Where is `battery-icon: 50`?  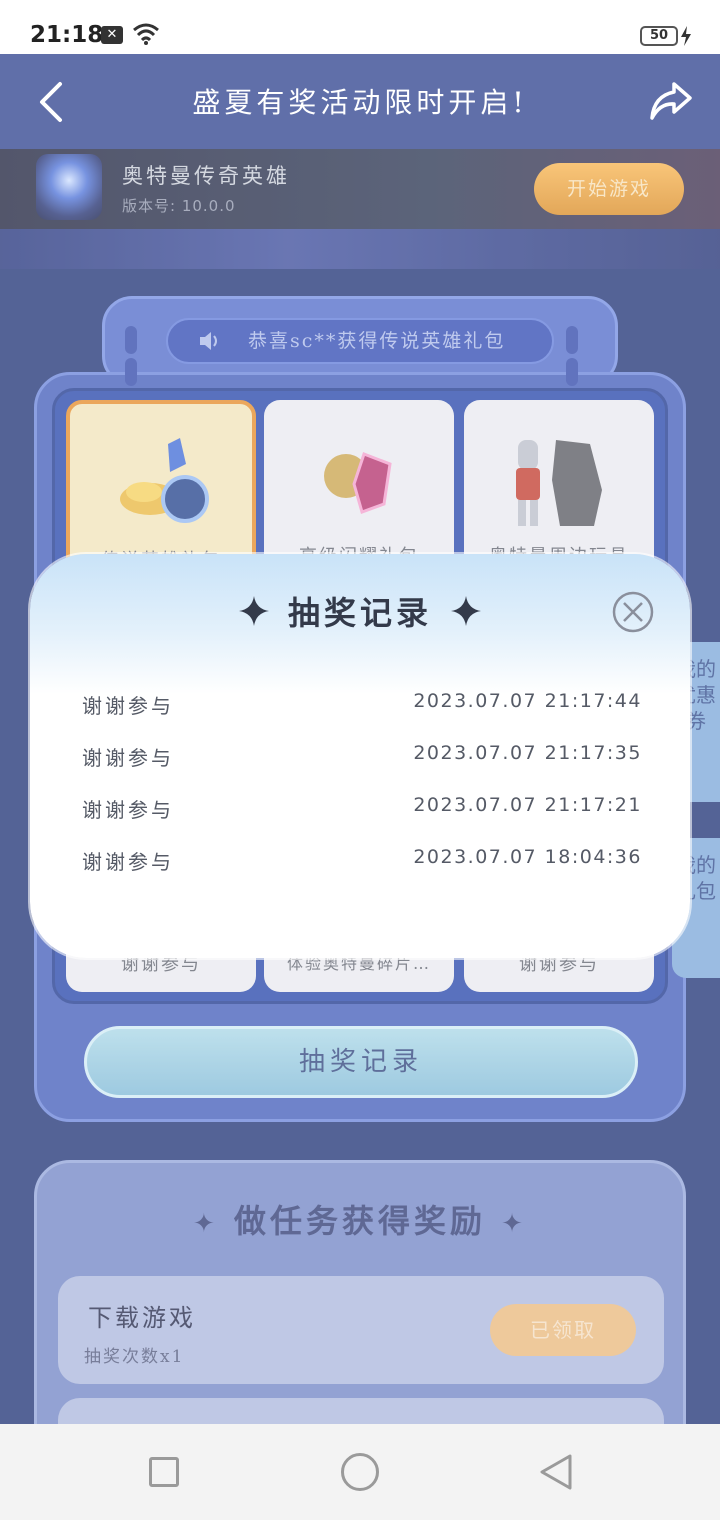
battery-icon: 50 is located at coordinates (659, 36).